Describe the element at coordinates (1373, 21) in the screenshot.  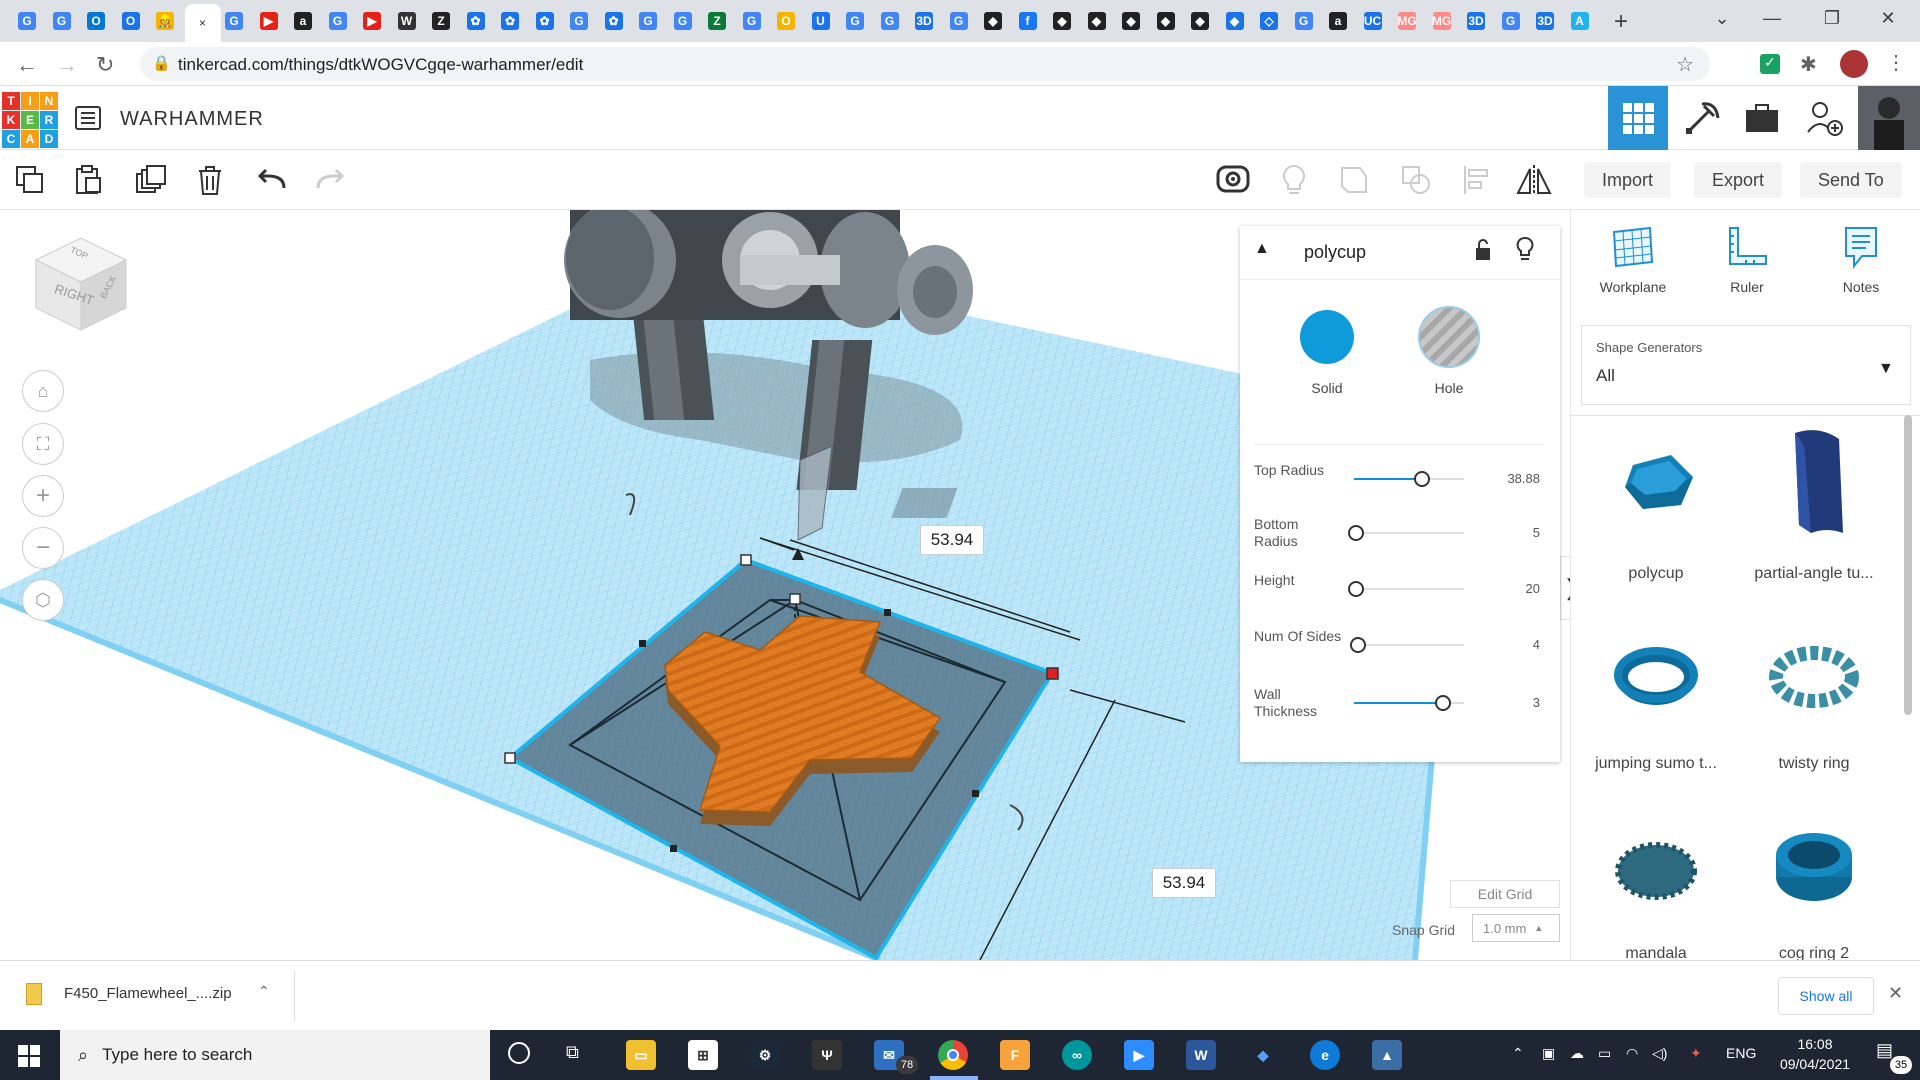
I see `browser-tab-favicon: UC` at that location.